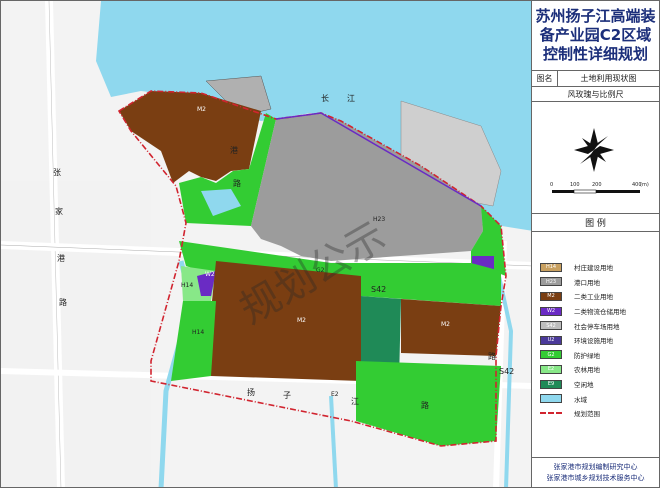 The image size is (660, 488). I want to click on scale-tick-0: 0, so click(552, 185).